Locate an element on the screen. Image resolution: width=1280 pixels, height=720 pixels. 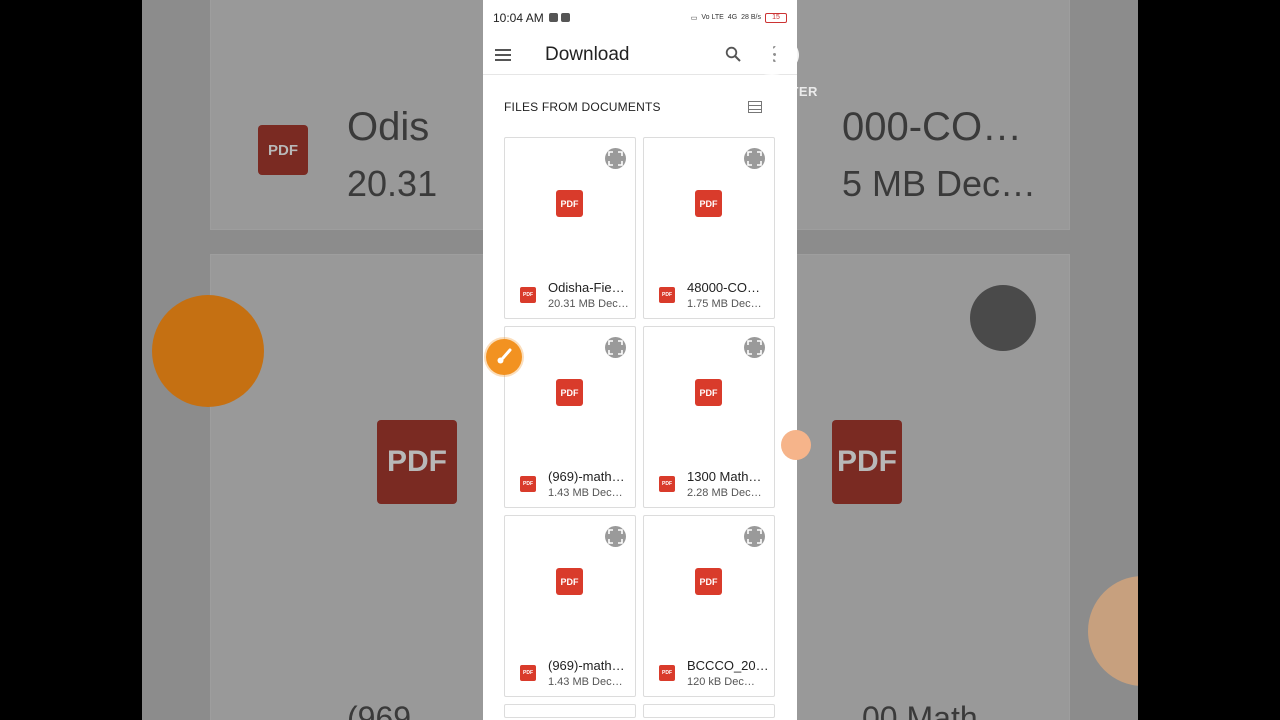
kinemaster-logo: K is located at coordinates (772, 55).